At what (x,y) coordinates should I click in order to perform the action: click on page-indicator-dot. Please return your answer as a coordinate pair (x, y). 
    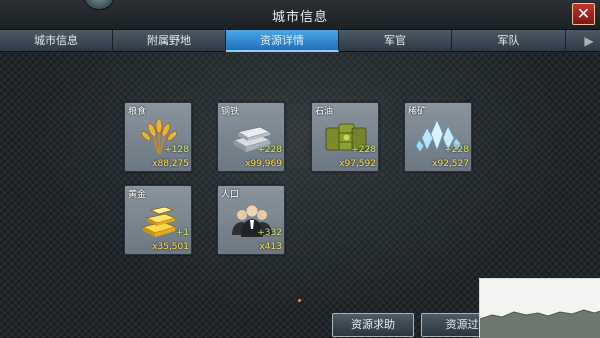
    Looking at the image, I should click on (299, 300).